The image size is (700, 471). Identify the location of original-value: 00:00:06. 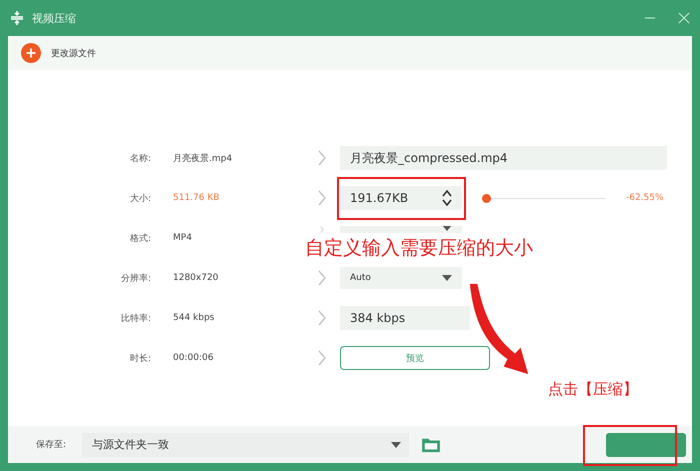
(193, 358).